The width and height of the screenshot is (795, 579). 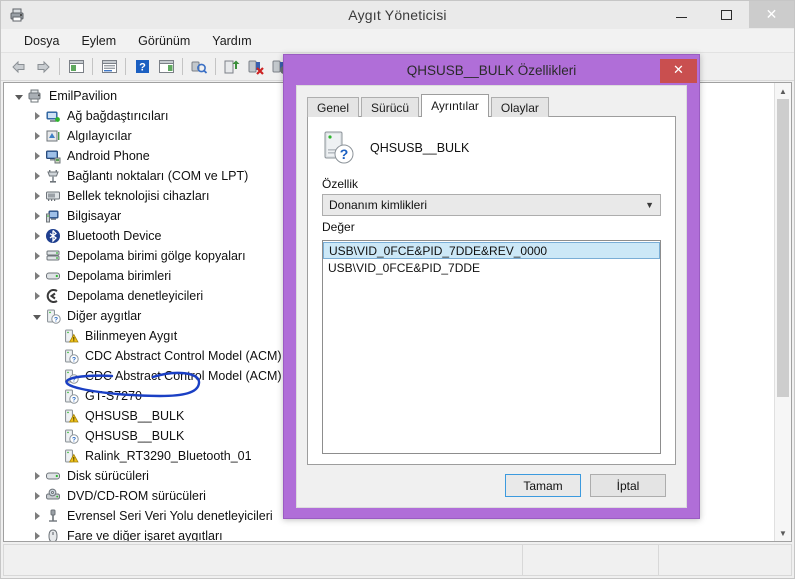 I want to click on memory-icon, so click(x=53, y=196).